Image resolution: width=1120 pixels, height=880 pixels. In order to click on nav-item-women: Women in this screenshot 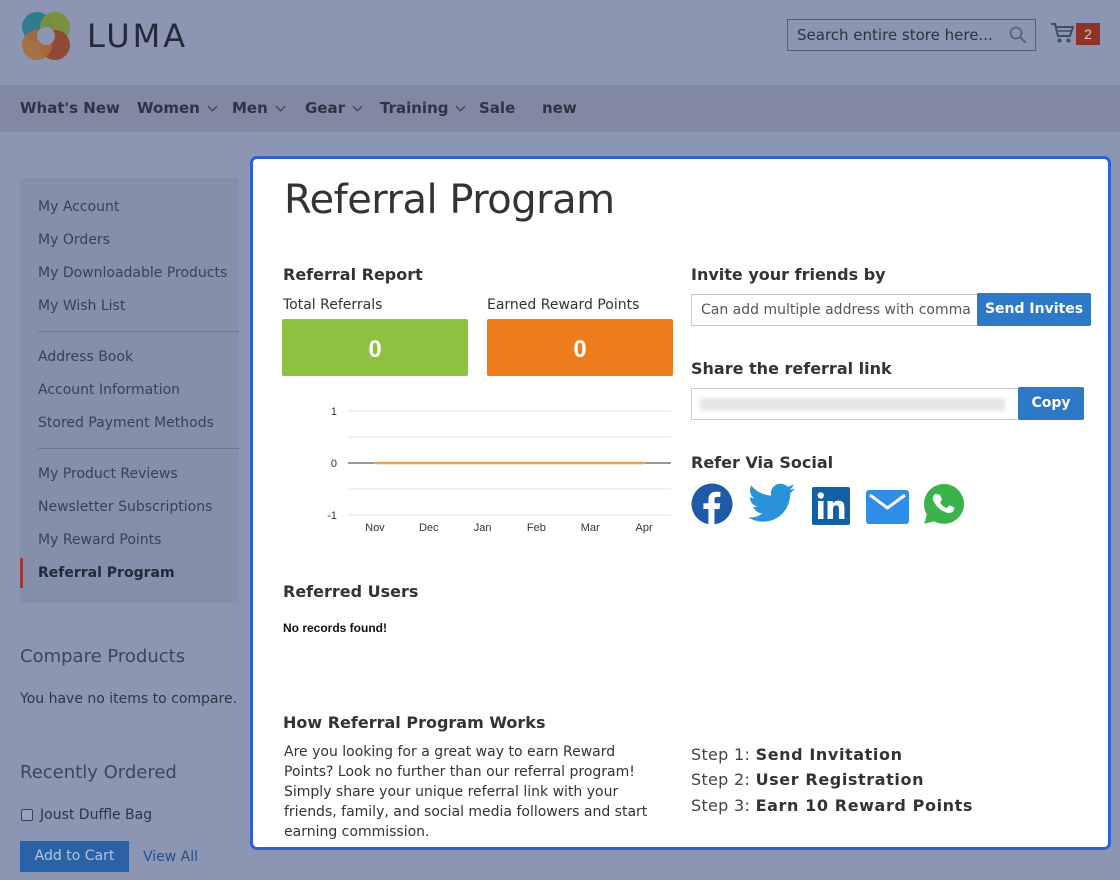, I will do `click(177, 108)`.